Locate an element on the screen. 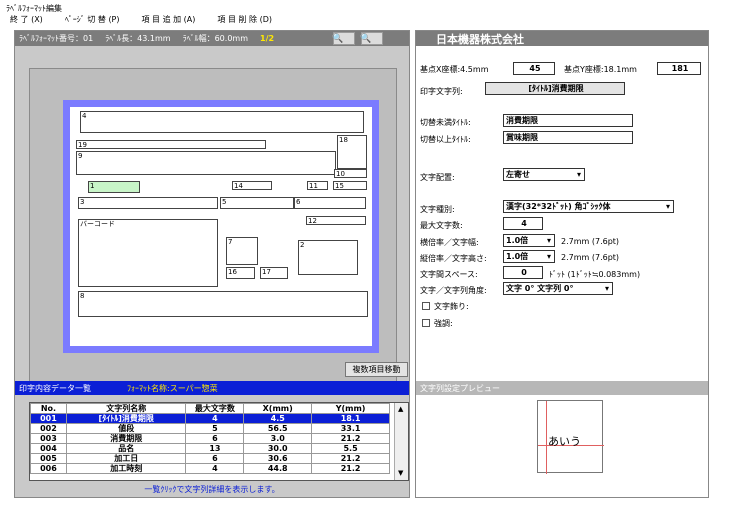  field-17: 17 is located at coordinates (274, 273).